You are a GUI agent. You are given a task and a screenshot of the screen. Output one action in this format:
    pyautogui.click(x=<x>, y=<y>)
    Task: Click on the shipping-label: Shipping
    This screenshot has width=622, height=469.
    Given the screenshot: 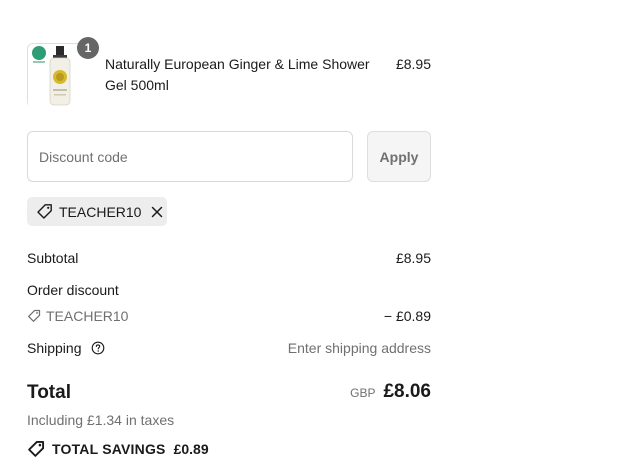 What is the action you would take?
    pyautogui.click(x=54, y=348)
    